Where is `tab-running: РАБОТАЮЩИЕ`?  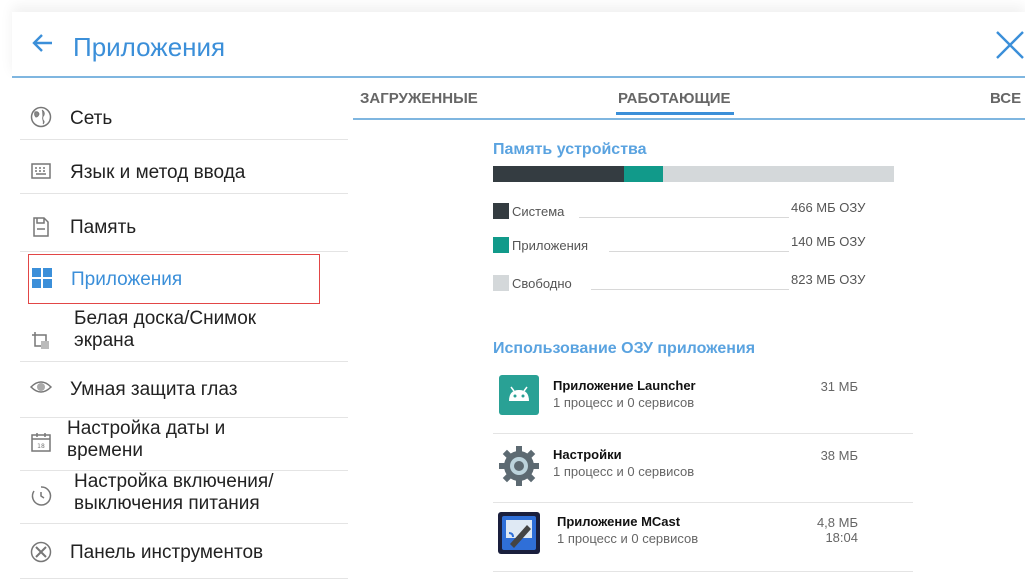 tab-running: РАБОТАЮЩИЕ is located at coordinates (674, 98).